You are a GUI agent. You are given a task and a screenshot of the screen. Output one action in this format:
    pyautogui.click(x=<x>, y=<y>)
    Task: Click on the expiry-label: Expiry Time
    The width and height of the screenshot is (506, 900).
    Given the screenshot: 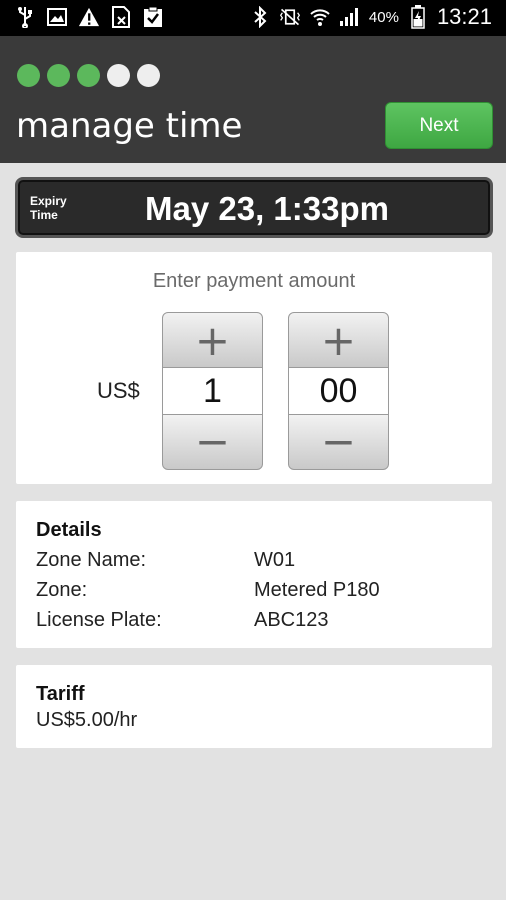 What is the action you would take?
    pyautogui.click(x=60, y=208)
    